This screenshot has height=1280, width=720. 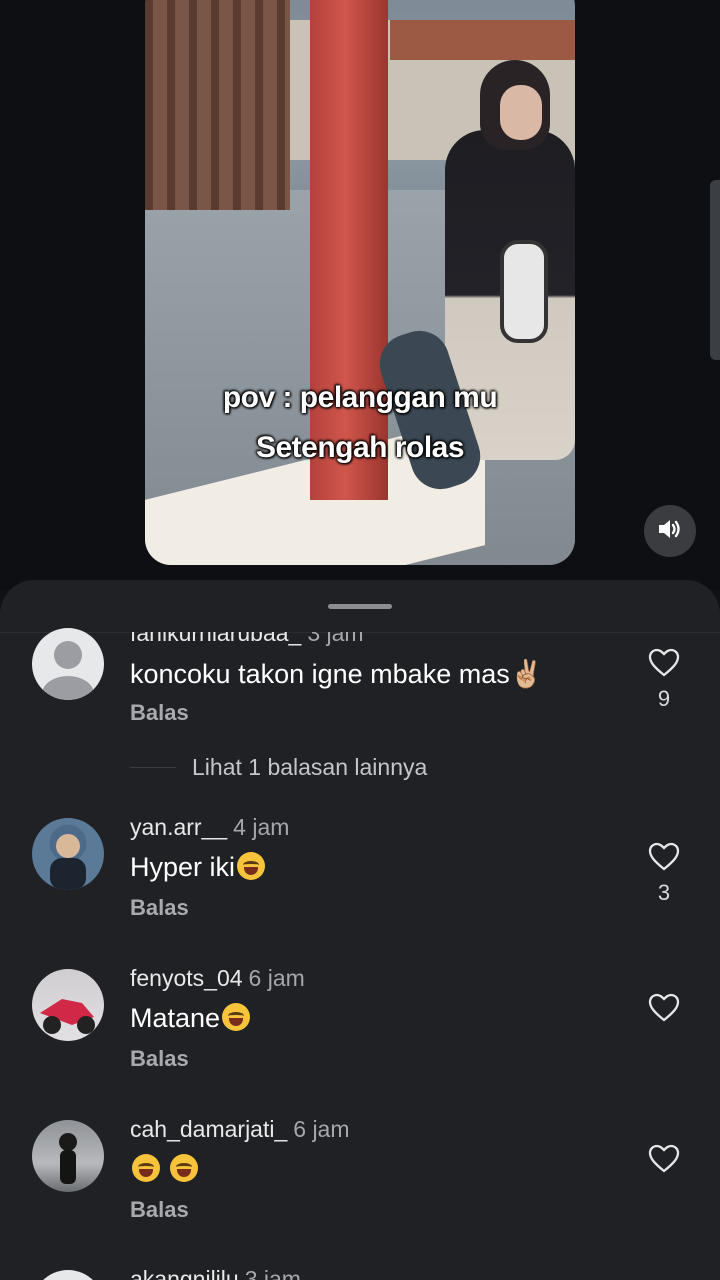 I want to click on video-scene-roof, so click(x=482, y=40).